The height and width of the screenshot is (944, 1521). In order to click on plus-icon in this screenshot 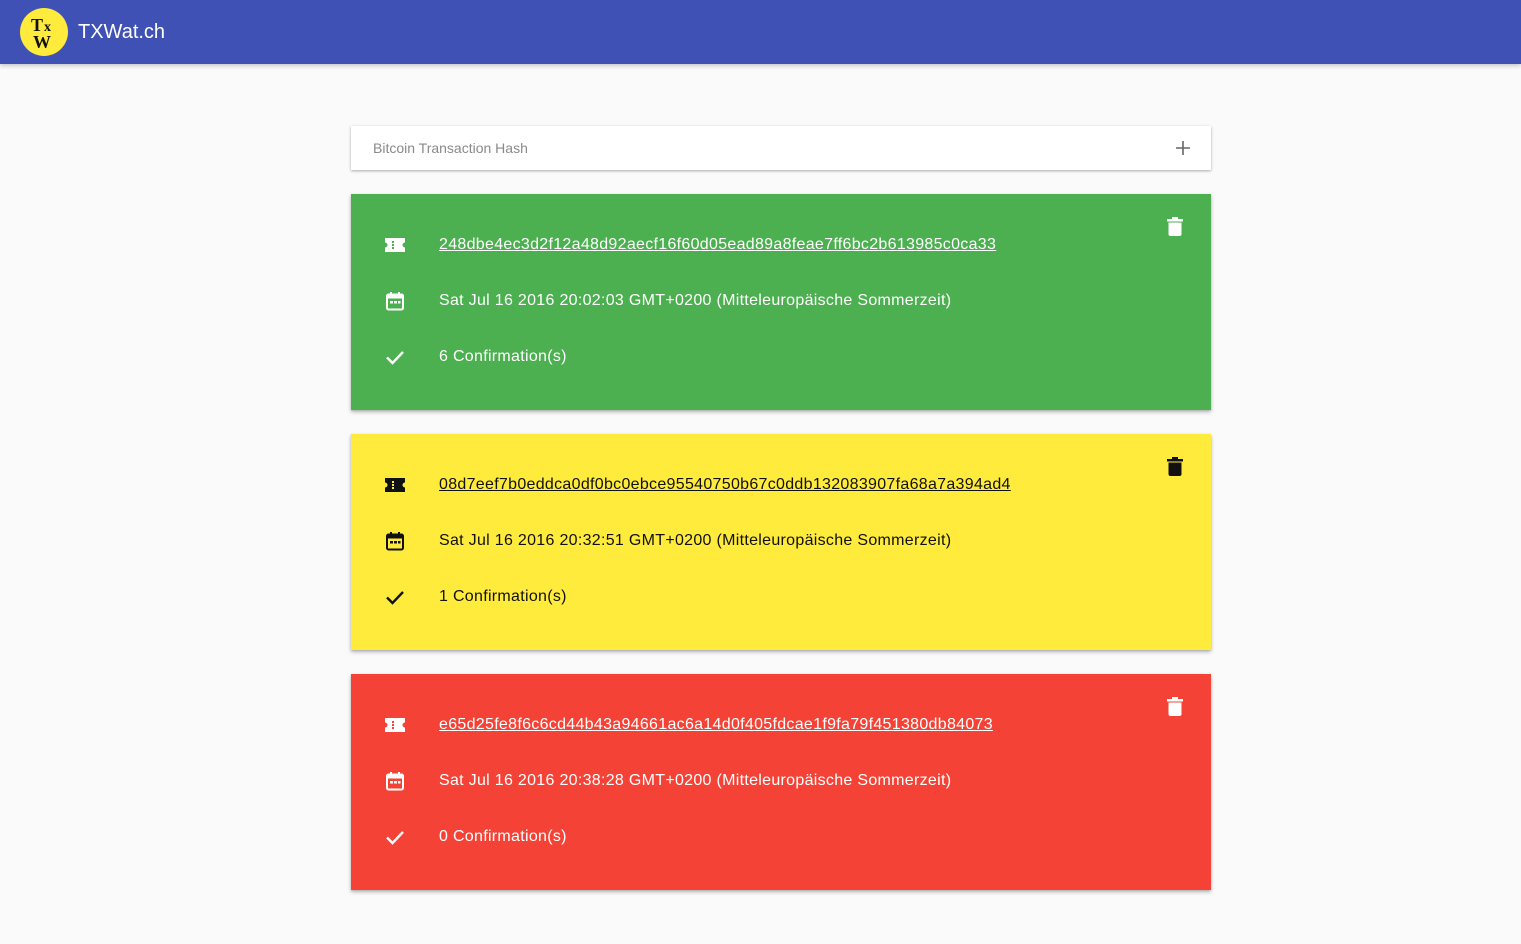, I will do `click(1183, 148)`.